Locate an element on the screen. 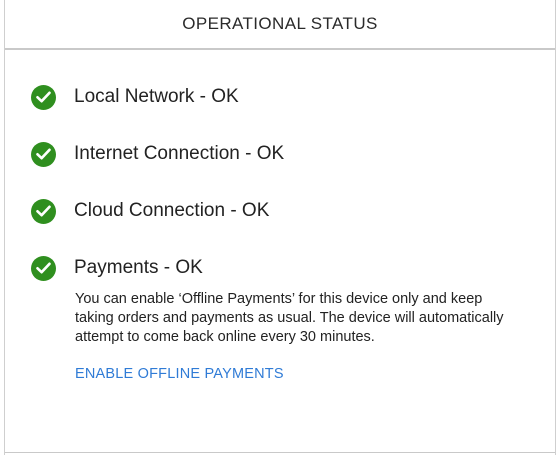 This screenshot has height=455, width=560. panel-title: OPERATIONAL STATUS is located at coordinates (280, 23).